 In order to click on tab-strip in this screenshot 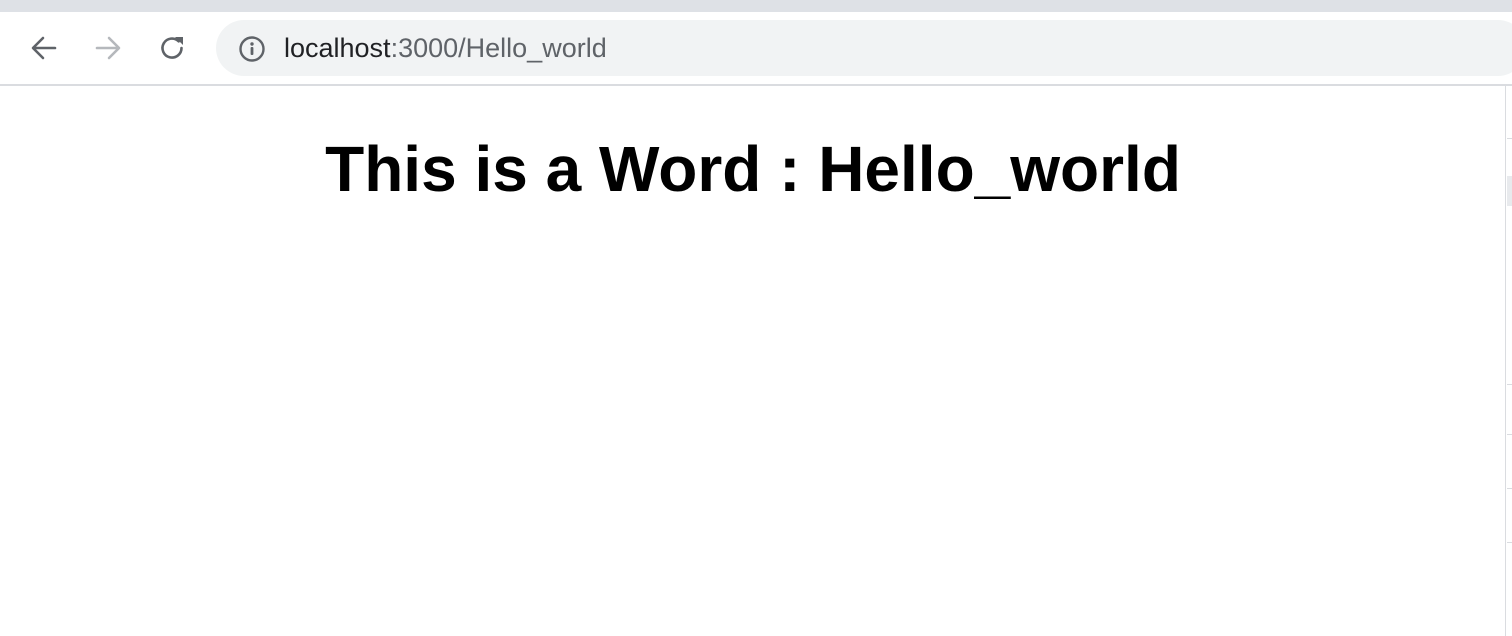, I will do `click(756, 6)`.